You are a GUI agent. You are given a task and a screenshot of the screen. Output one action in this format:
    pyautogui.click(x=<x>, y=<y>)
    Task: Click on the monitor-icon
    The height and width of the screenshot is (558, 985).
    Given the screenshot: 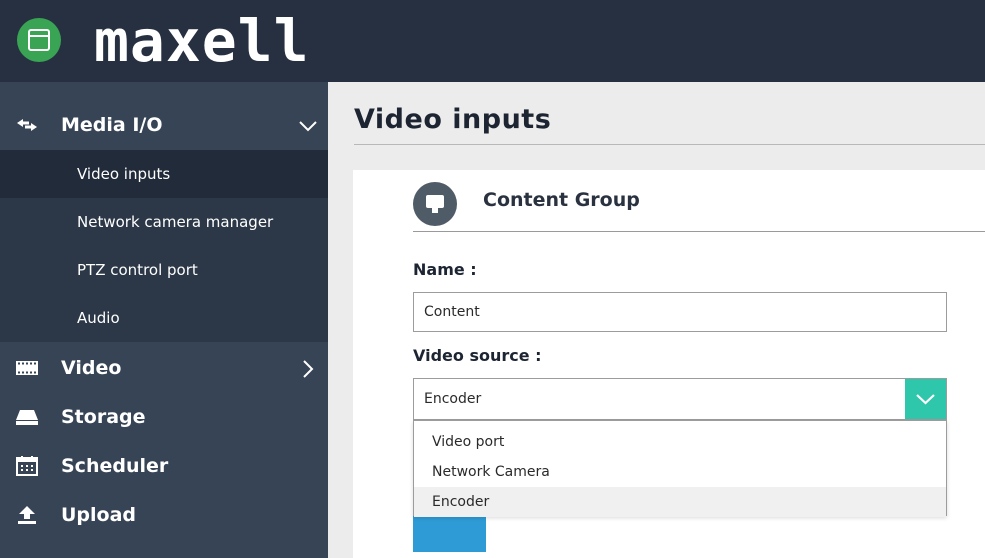 What is the action you would take?
    pyautogui.click(x=435, y=204)
    